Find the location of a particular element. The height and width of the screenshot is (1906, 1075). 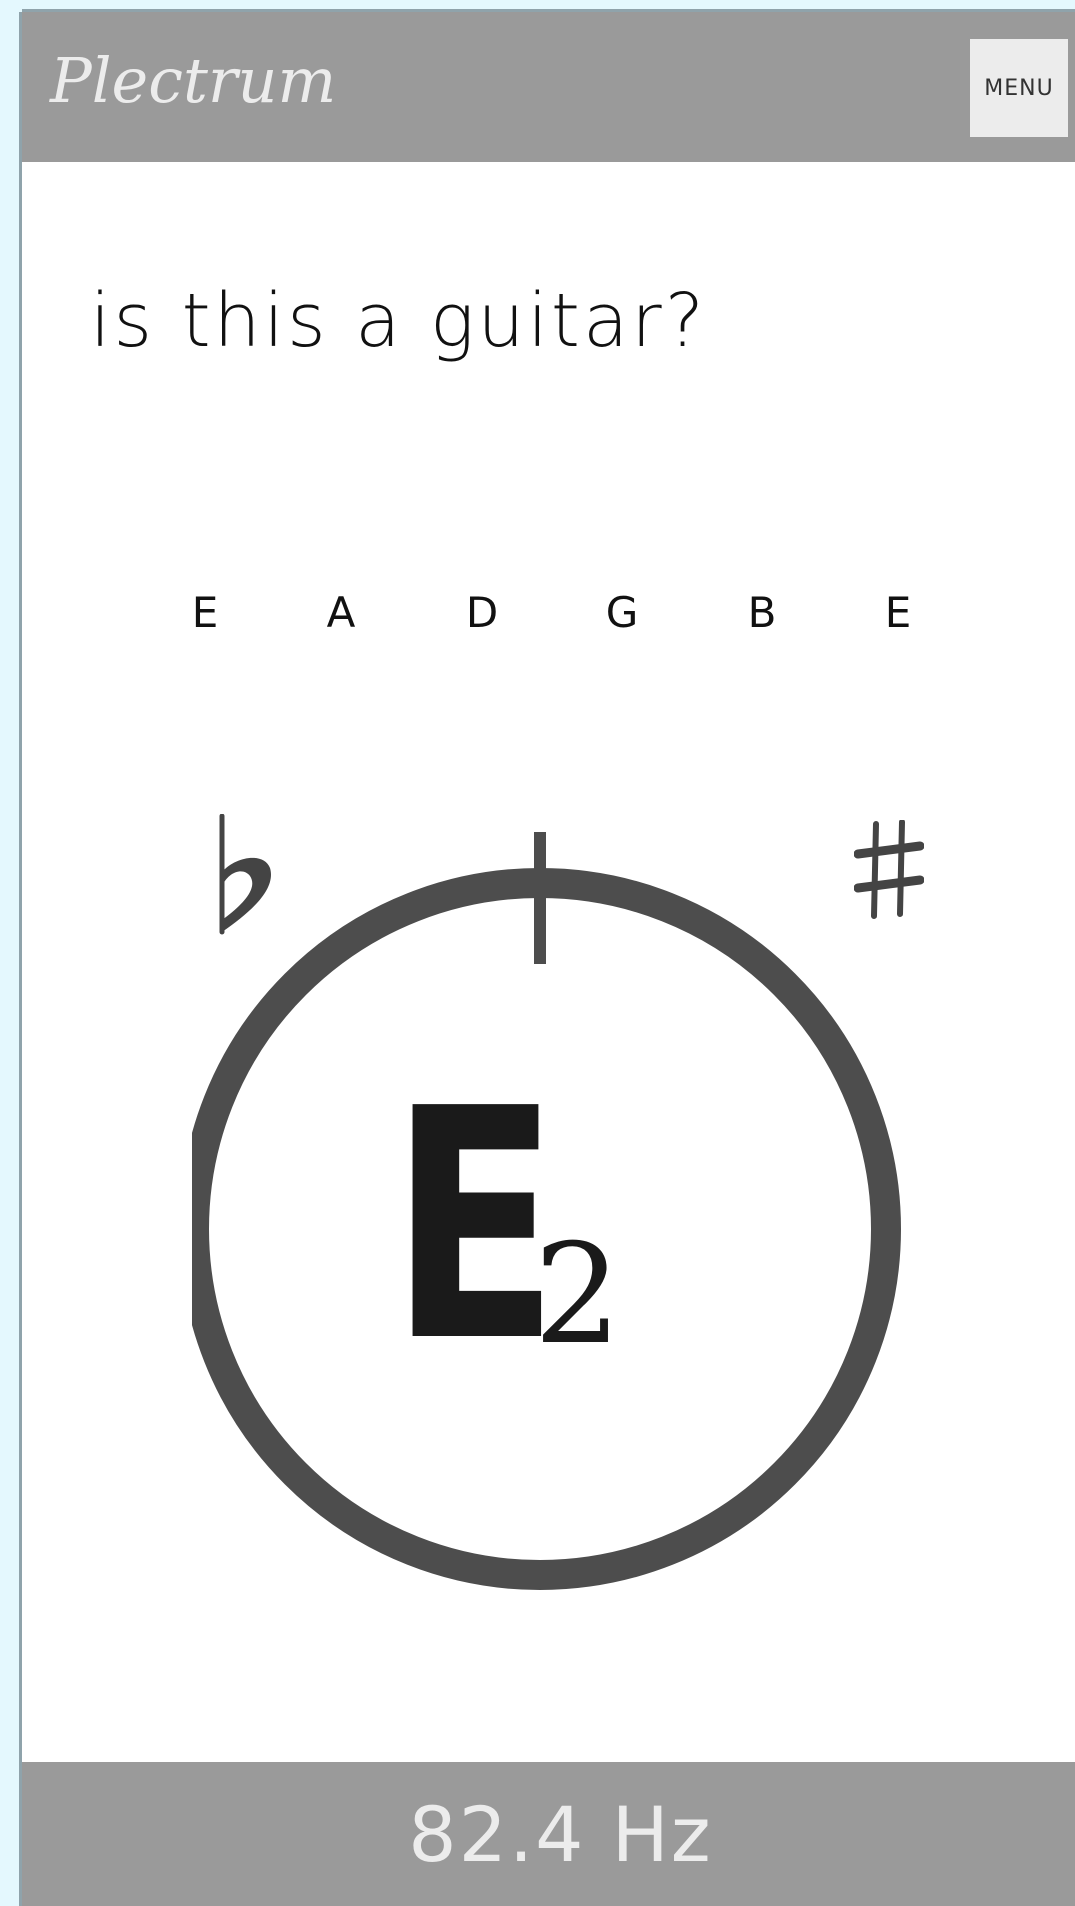

string-button-4: G is located at coordinates (622, 612).